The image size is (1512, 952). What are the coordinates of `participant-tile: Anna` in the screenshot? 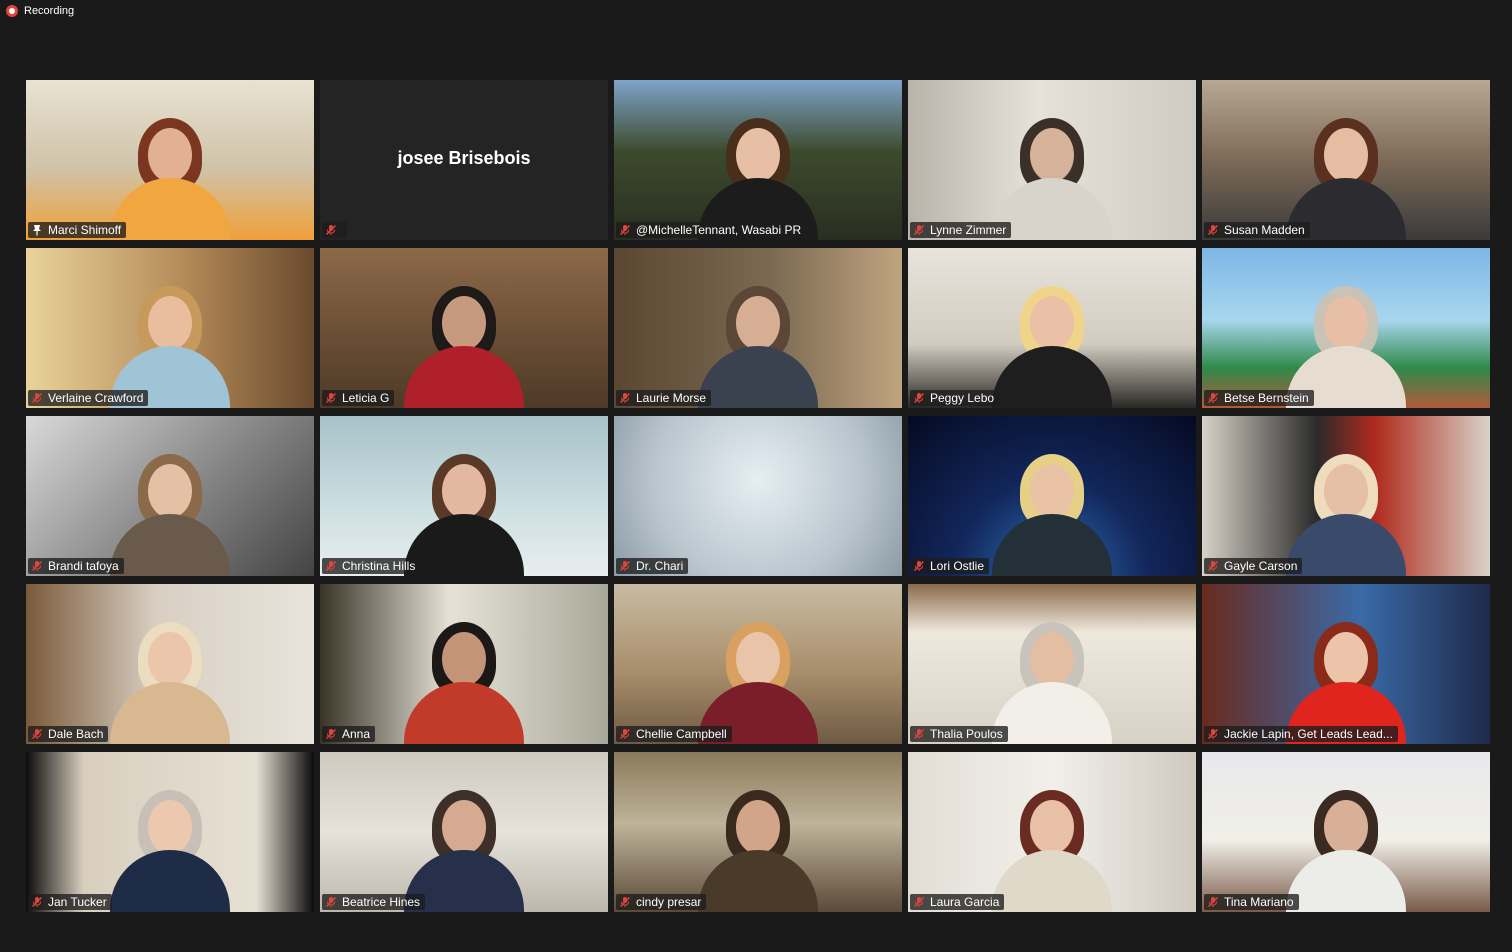 It's located at (464, 664).